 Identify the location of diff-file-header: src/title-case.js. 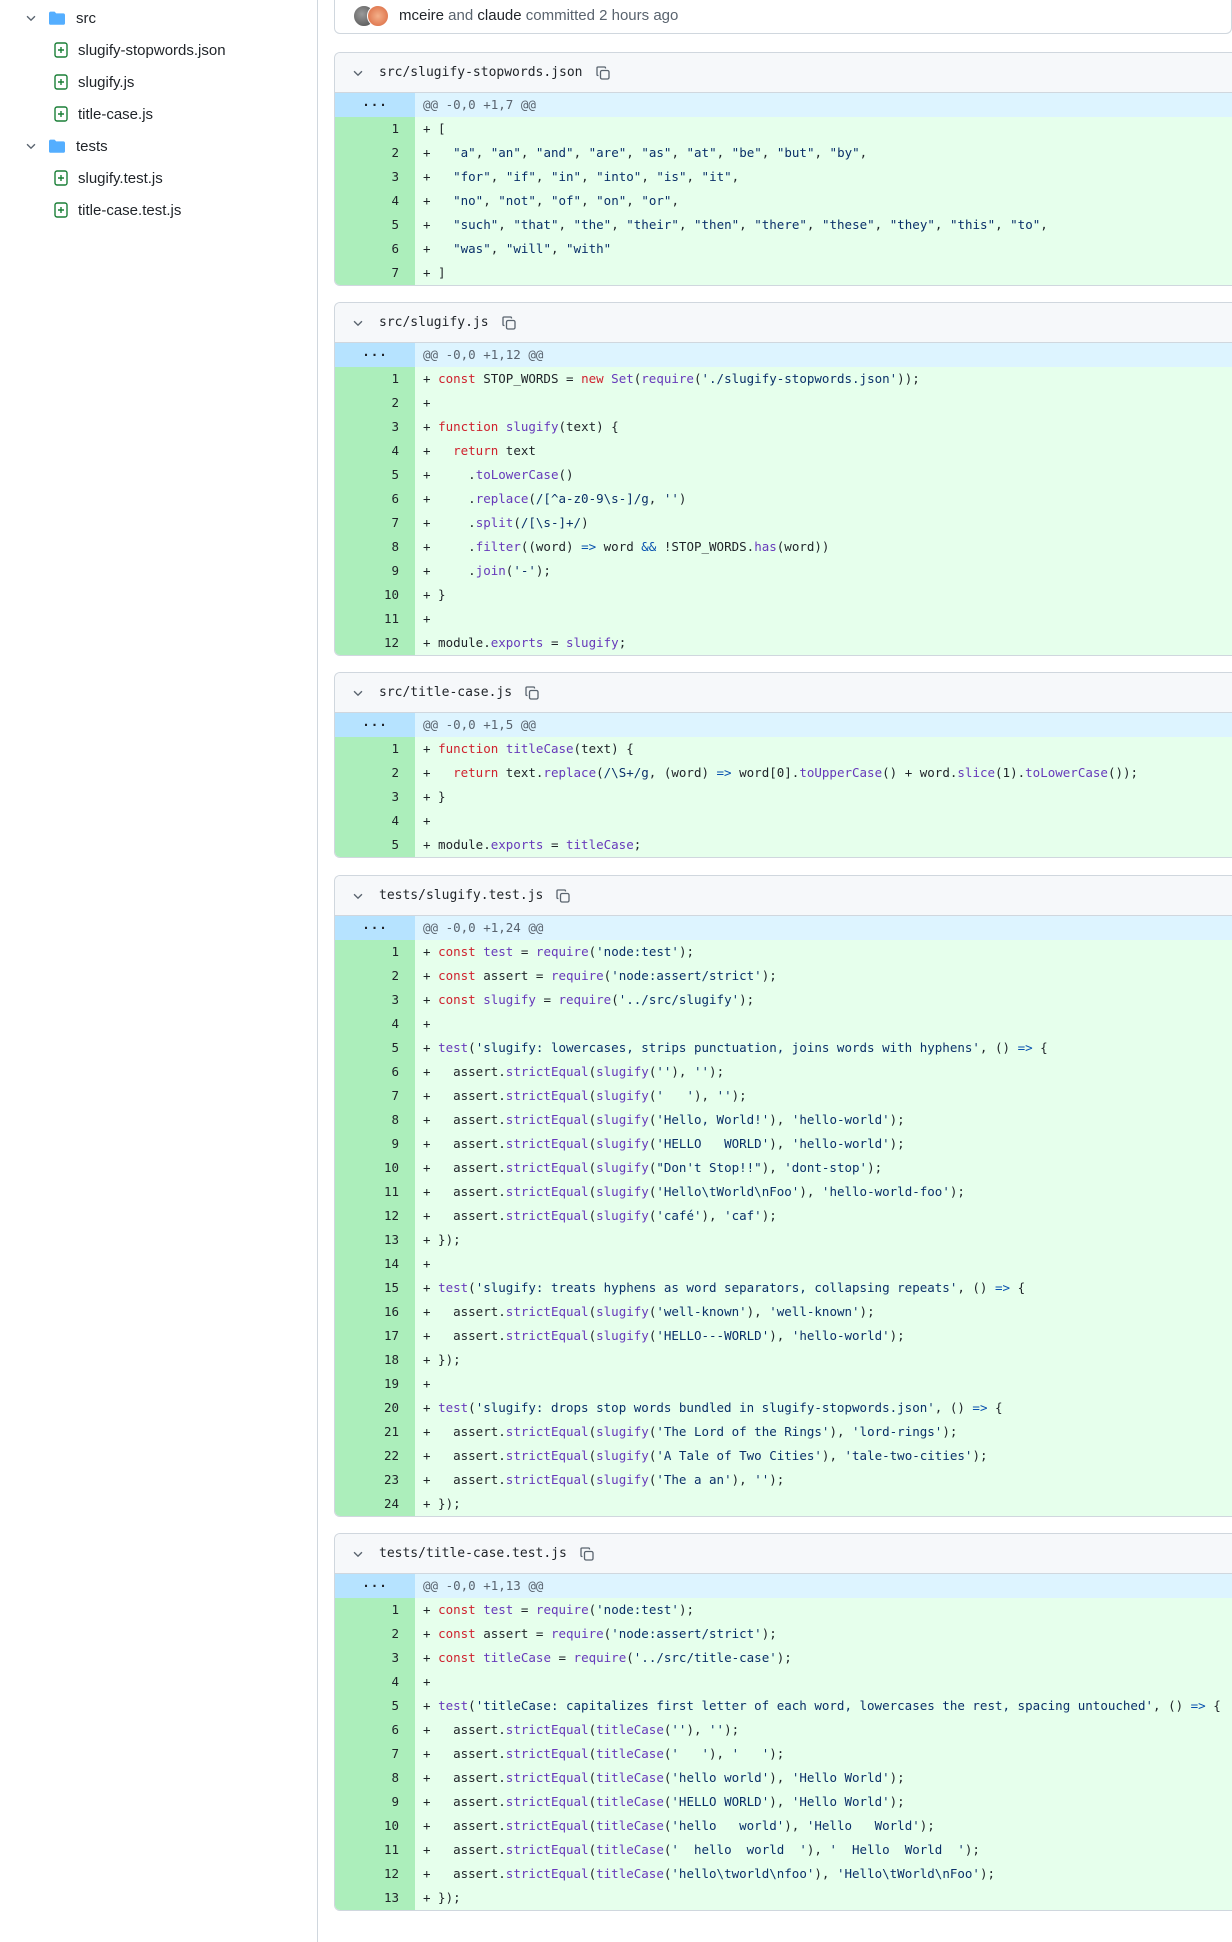
(783, 693).